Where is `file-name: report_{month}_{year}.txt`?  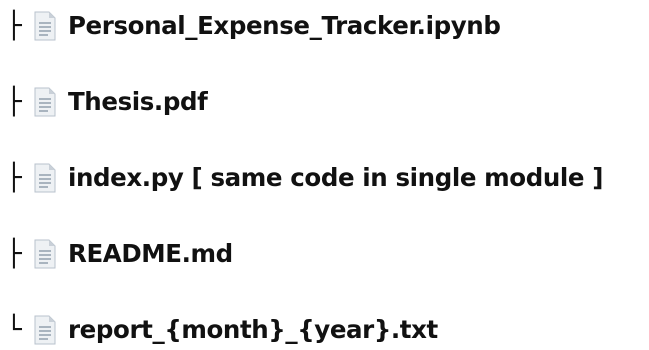 file-name: report_{month}_{year}.txt is located at coordinates (253, 329).